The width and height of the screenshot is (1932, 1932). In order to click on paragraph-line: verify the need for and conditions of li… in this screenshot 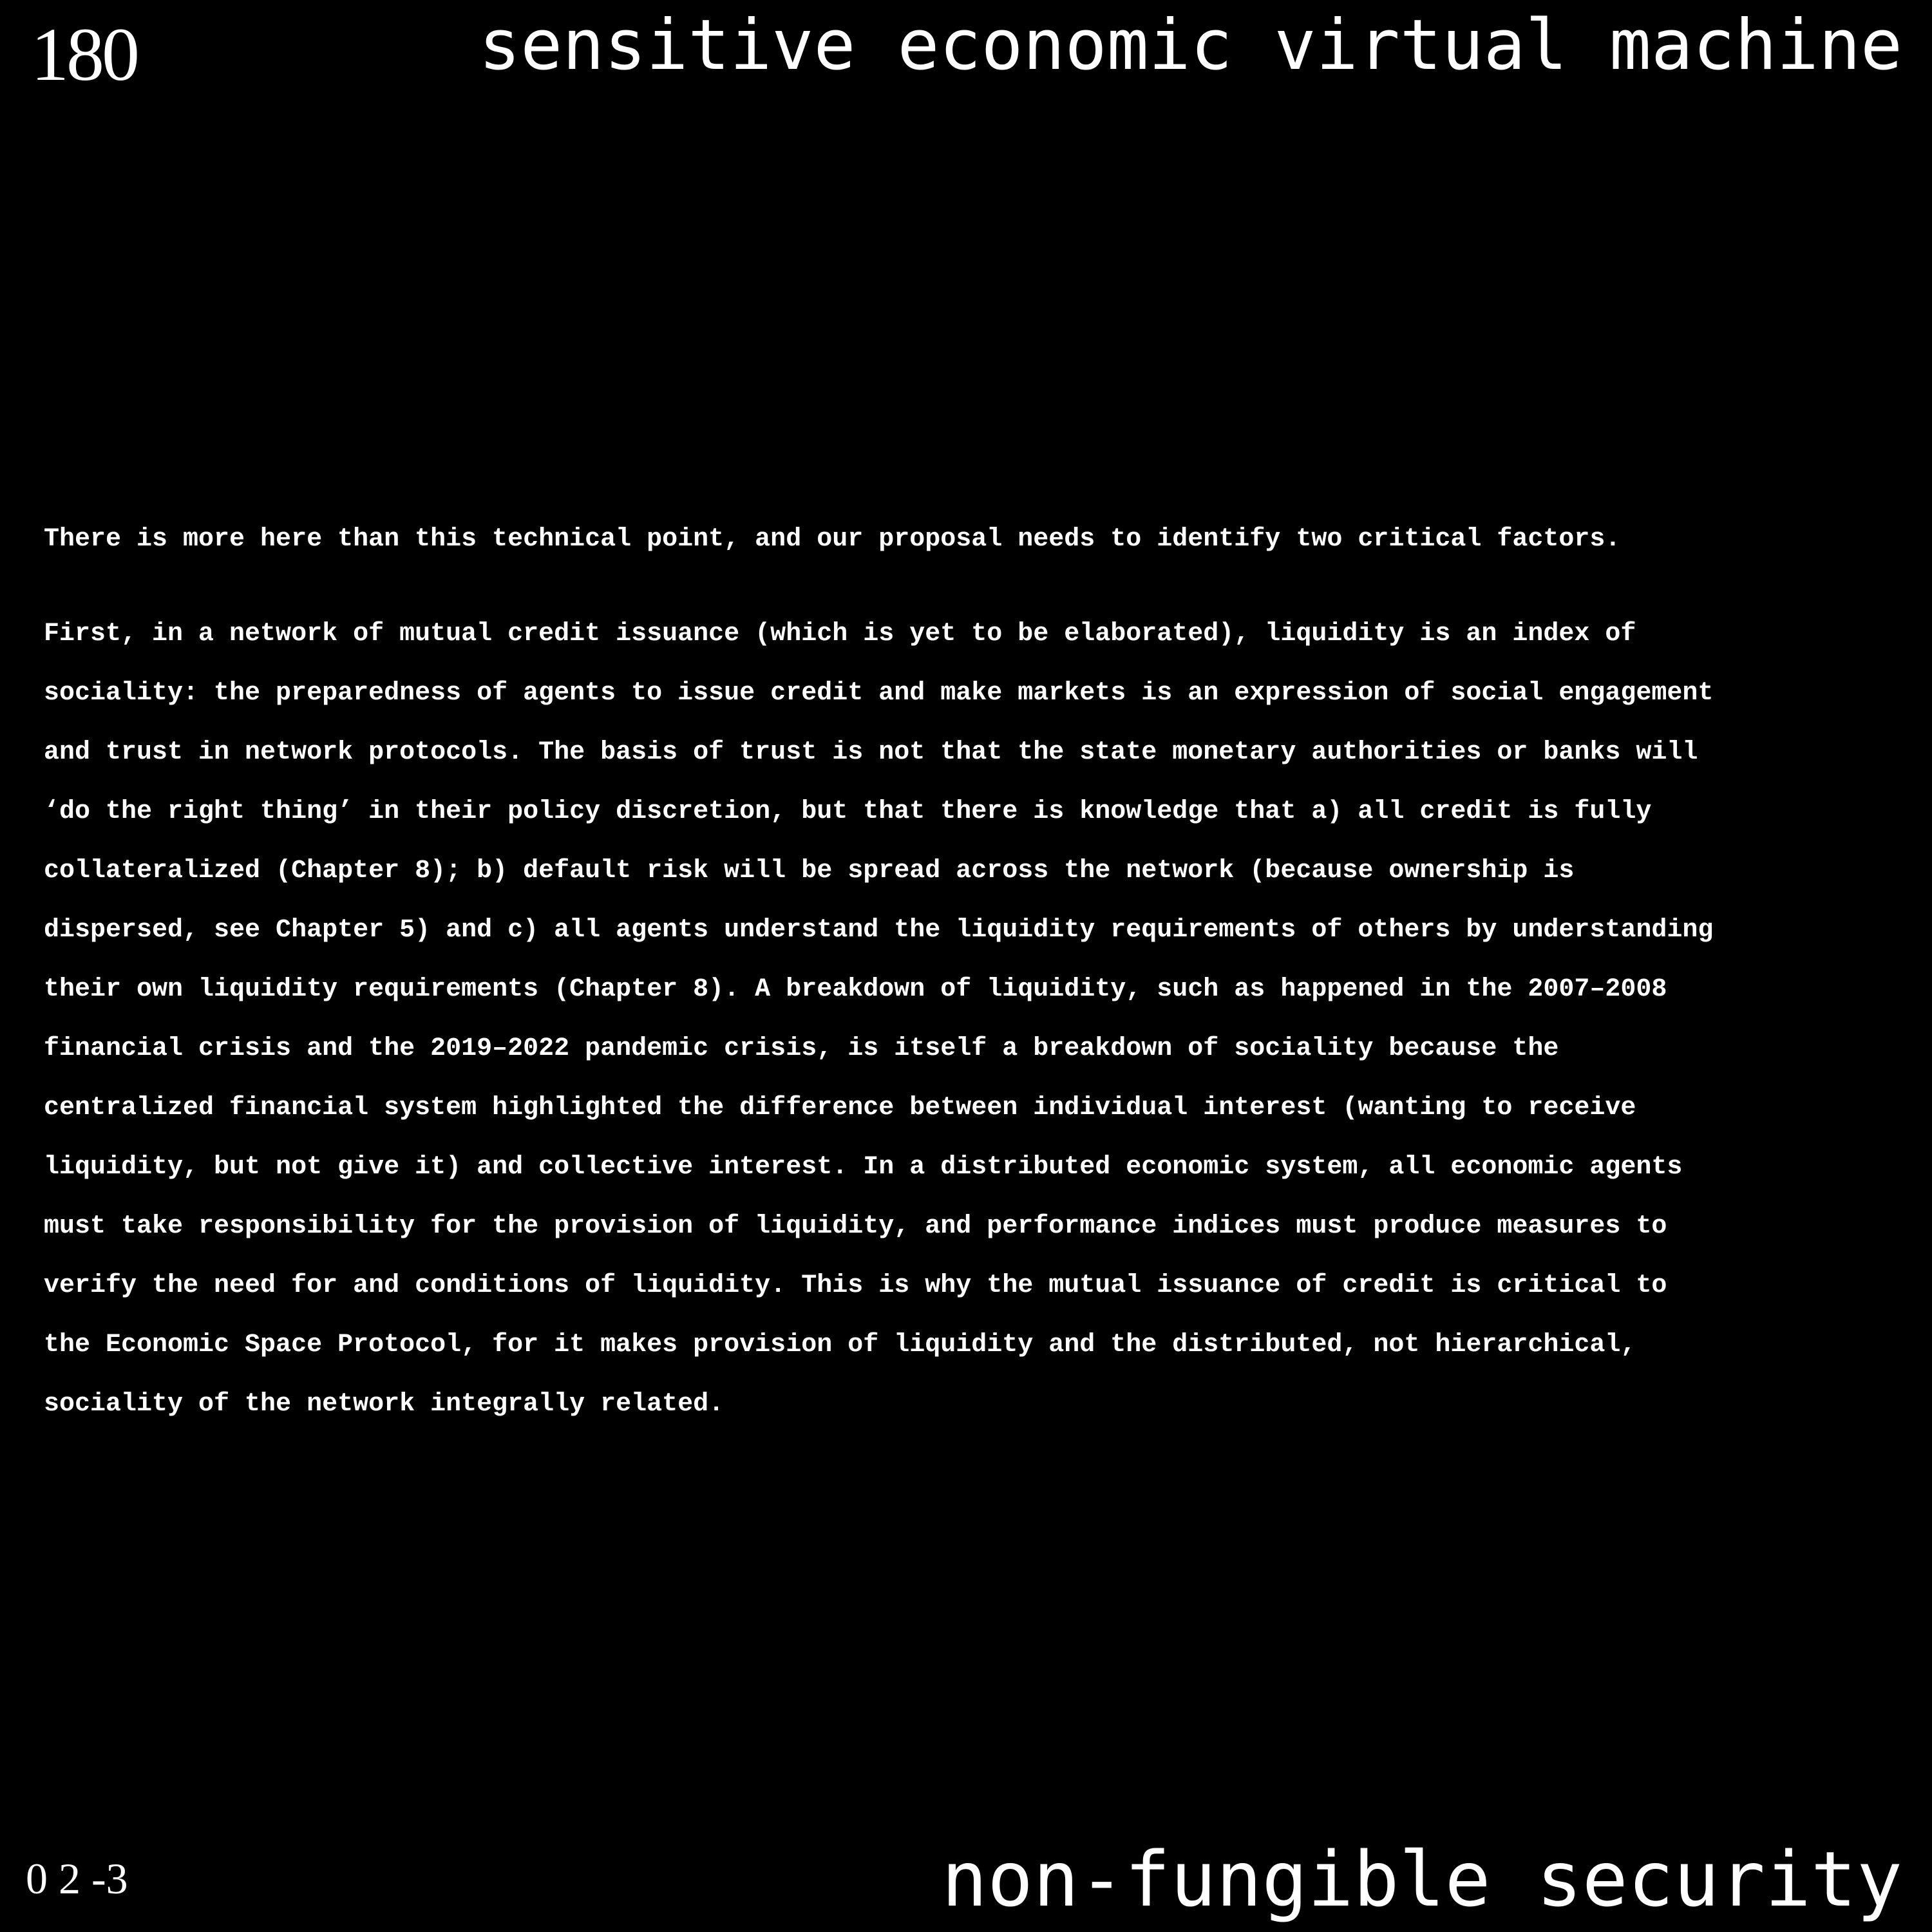, I will do `click(855, 1286)`.